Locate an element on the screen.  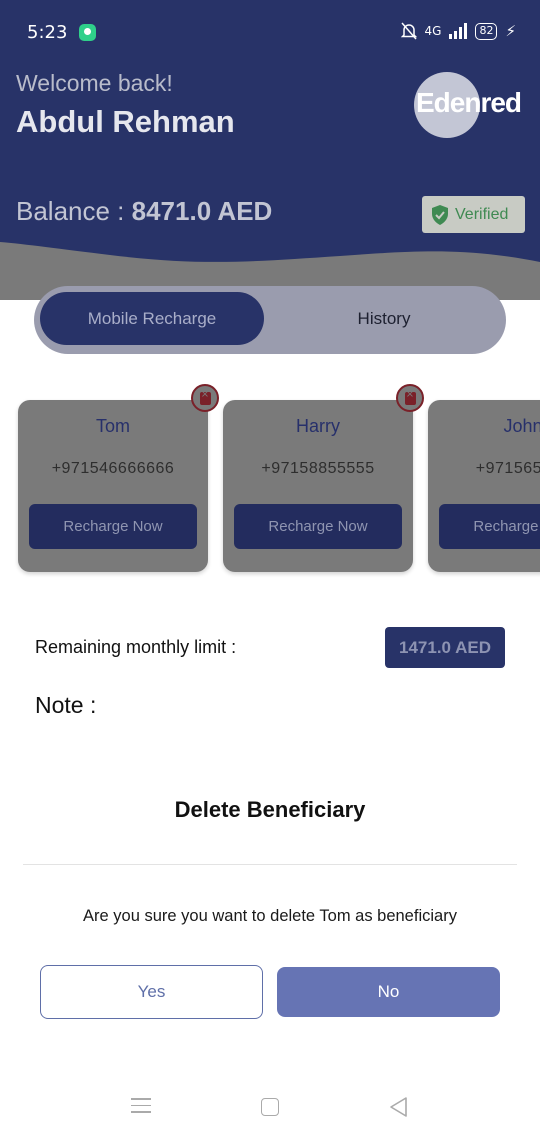
remaining-limit-label: Remaining monthly limit : is located at coordinates (136, 647).